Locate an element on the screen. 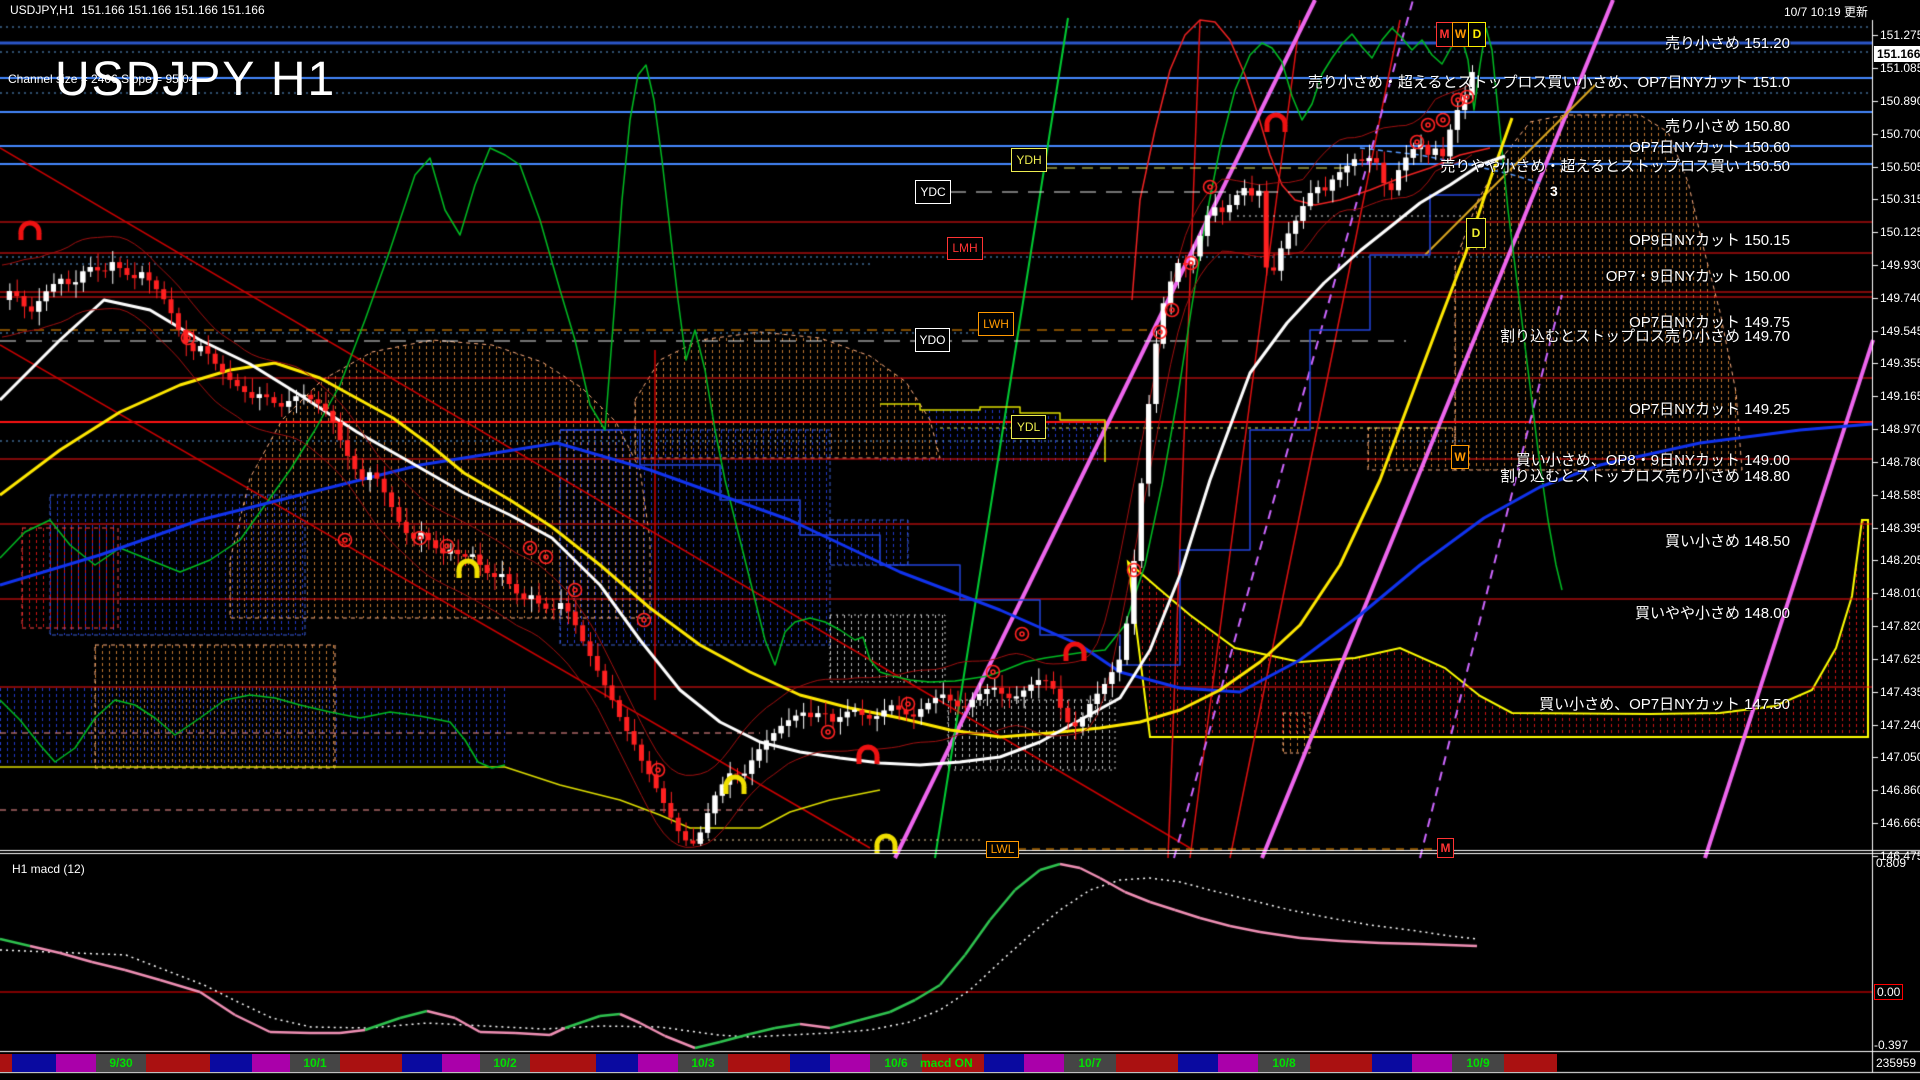 This screenshot has width=1920, height=1080. count-label: 3 is located at coordinates (1554, 191).